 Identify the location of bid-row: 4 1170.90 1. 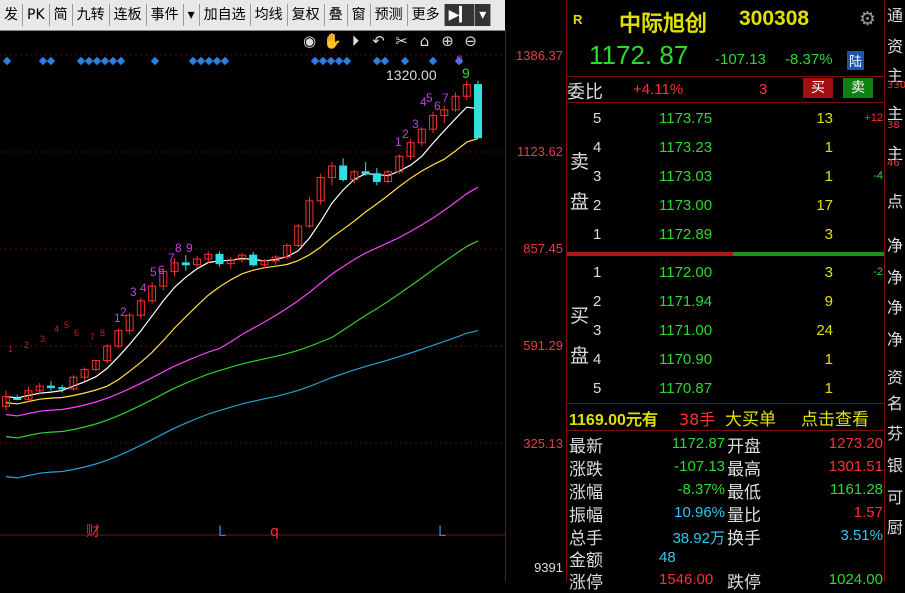
(726, 360).